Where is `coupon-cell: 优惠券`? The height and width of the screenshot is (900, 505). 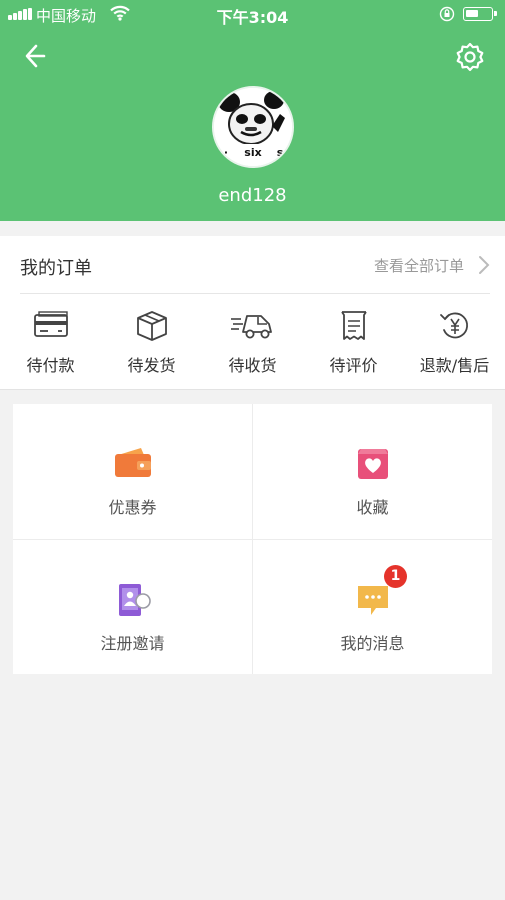
coupon-cell: 优惠券 is located at coordinates (132, 471).